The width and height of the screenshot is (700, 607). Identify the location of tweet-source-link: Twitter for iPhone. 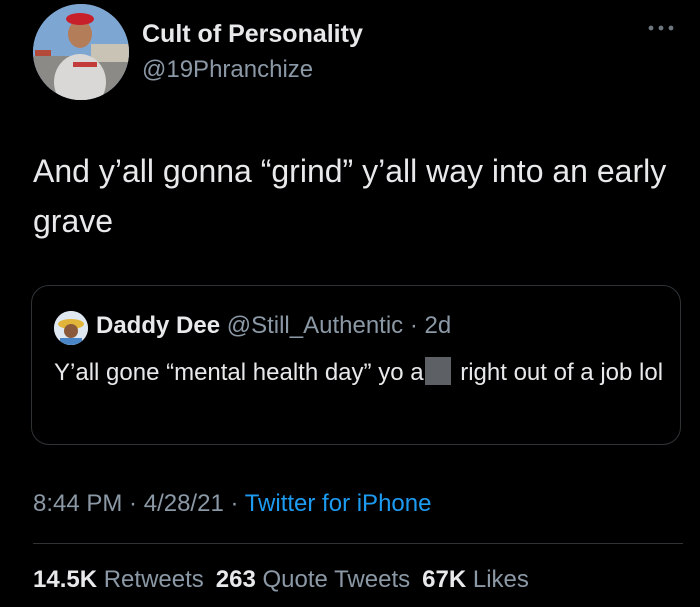
(338, 503).